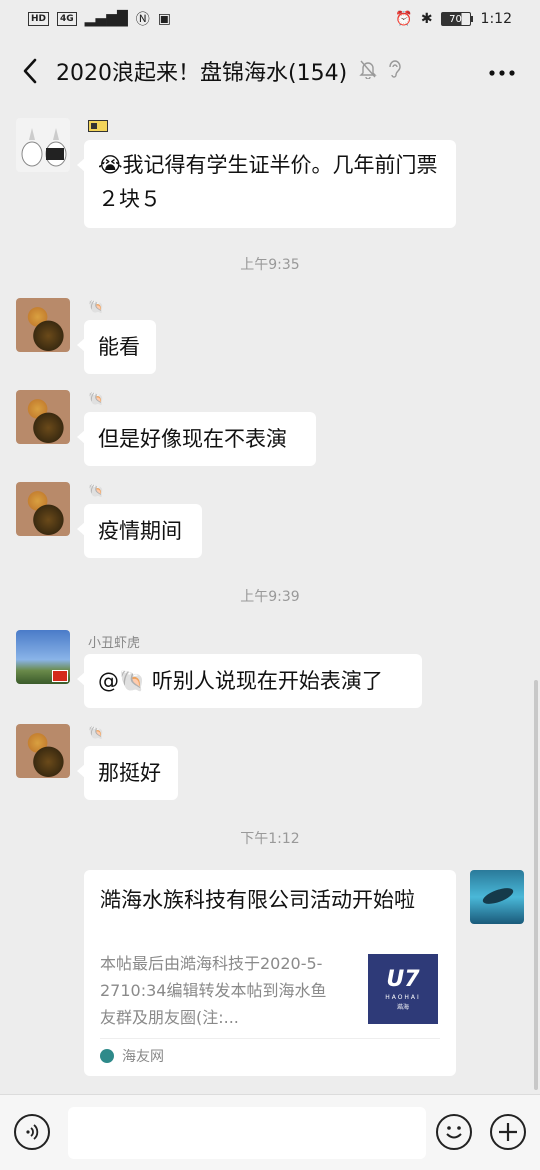  I want to click on alarm-icon: ⏰, so click(404, 19).